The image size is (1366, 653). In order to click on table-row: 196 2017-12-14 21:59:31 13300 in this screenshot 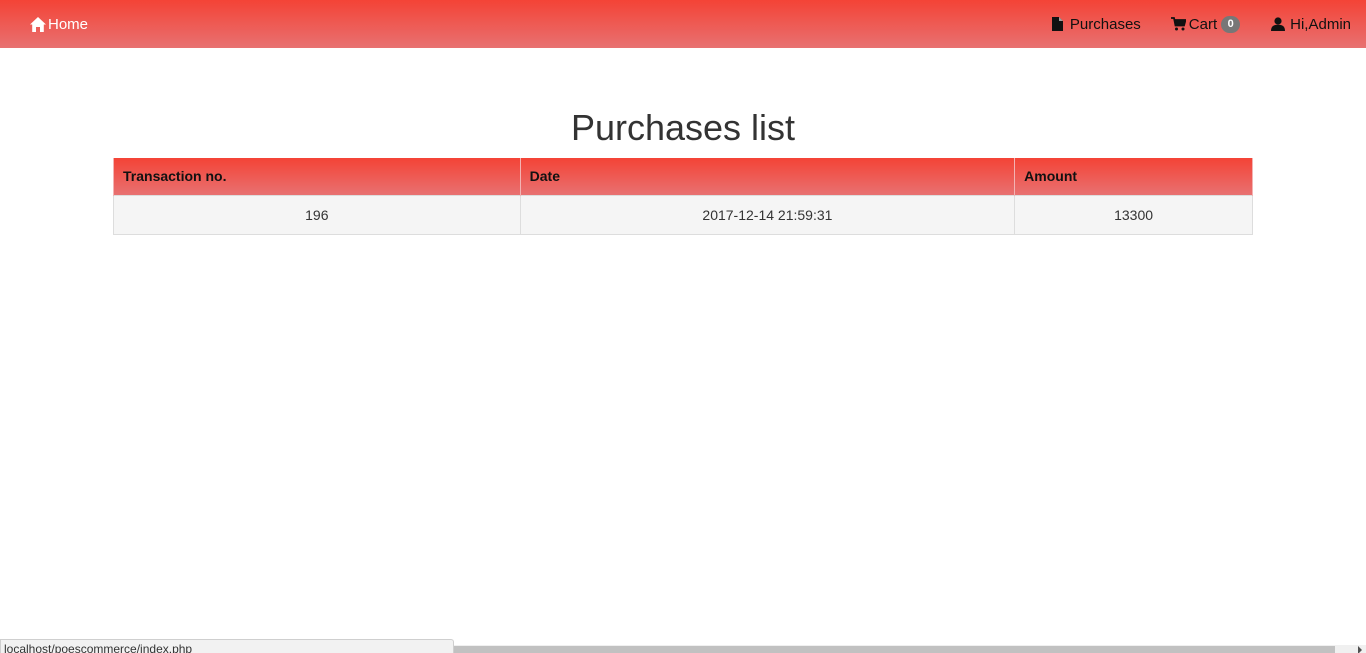, I will do `click(683, 214)`.